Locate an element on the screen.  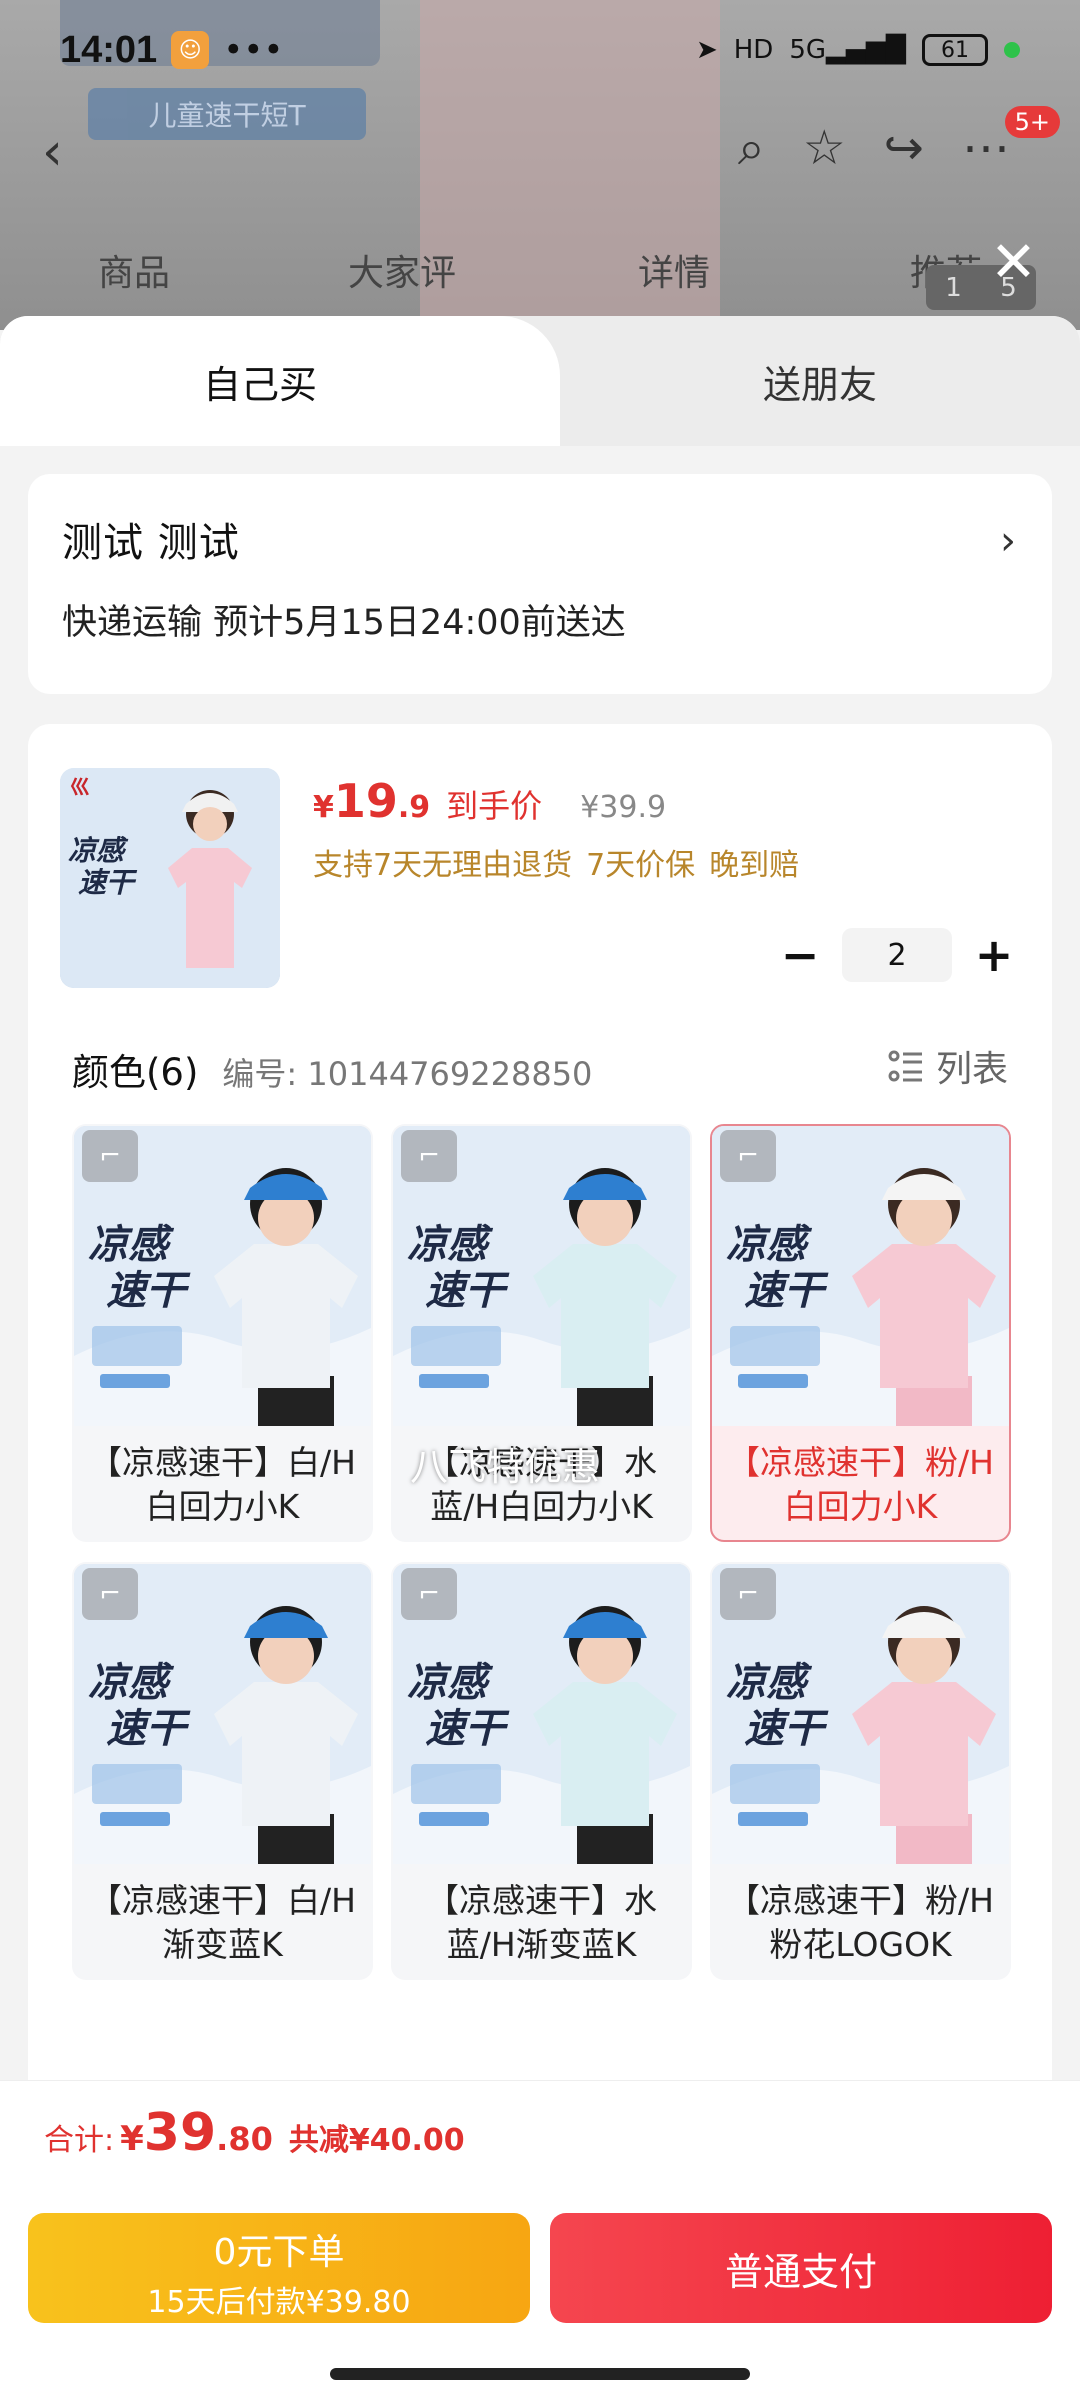
signal-icon: 5G▂▄▆█ is located at coordinates (847, 50).